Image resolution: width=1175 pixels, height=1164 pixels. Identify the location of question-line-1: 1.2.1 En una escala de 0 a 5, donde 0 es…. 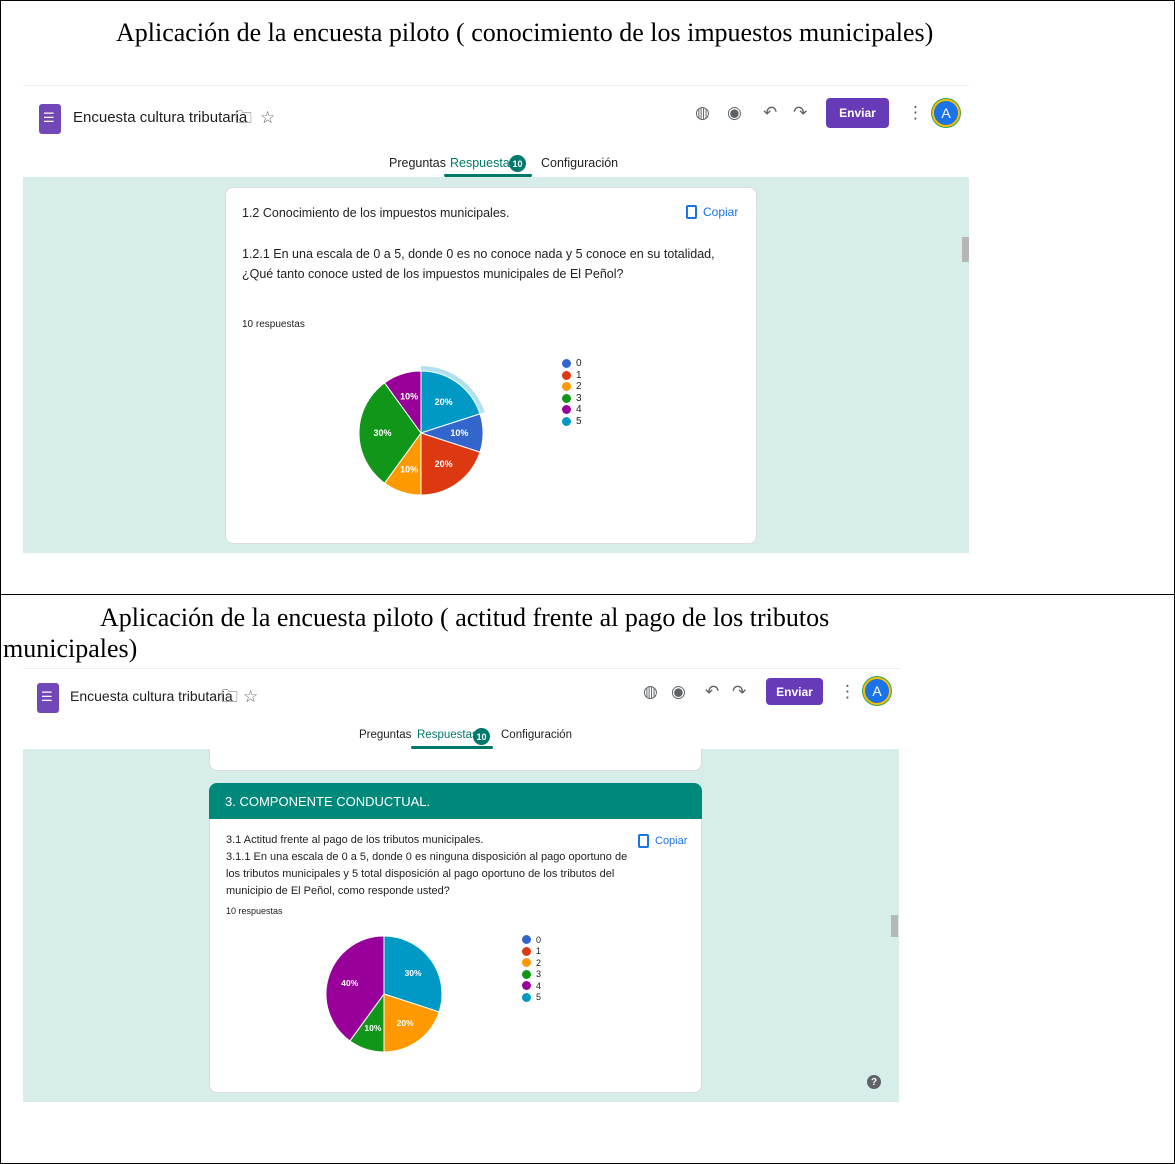
(478, 254).